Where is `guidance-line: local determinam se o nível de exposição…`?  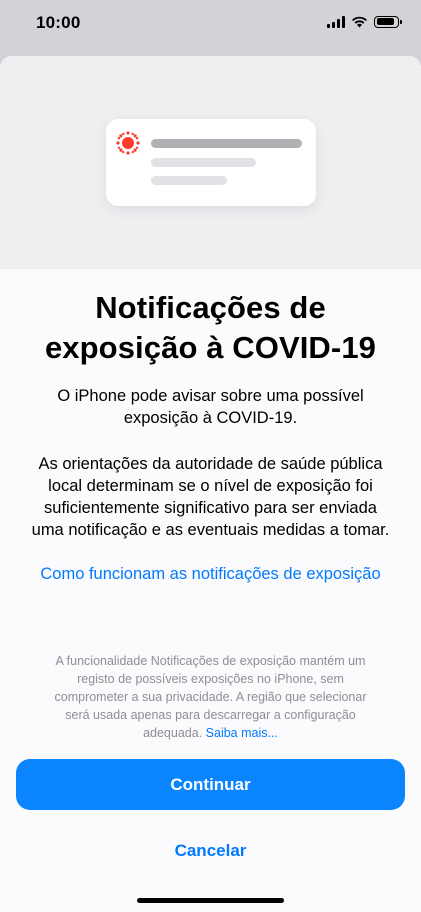 guidance-line: local determinam se o nível de exposição… is located at coordinates (210, 486).